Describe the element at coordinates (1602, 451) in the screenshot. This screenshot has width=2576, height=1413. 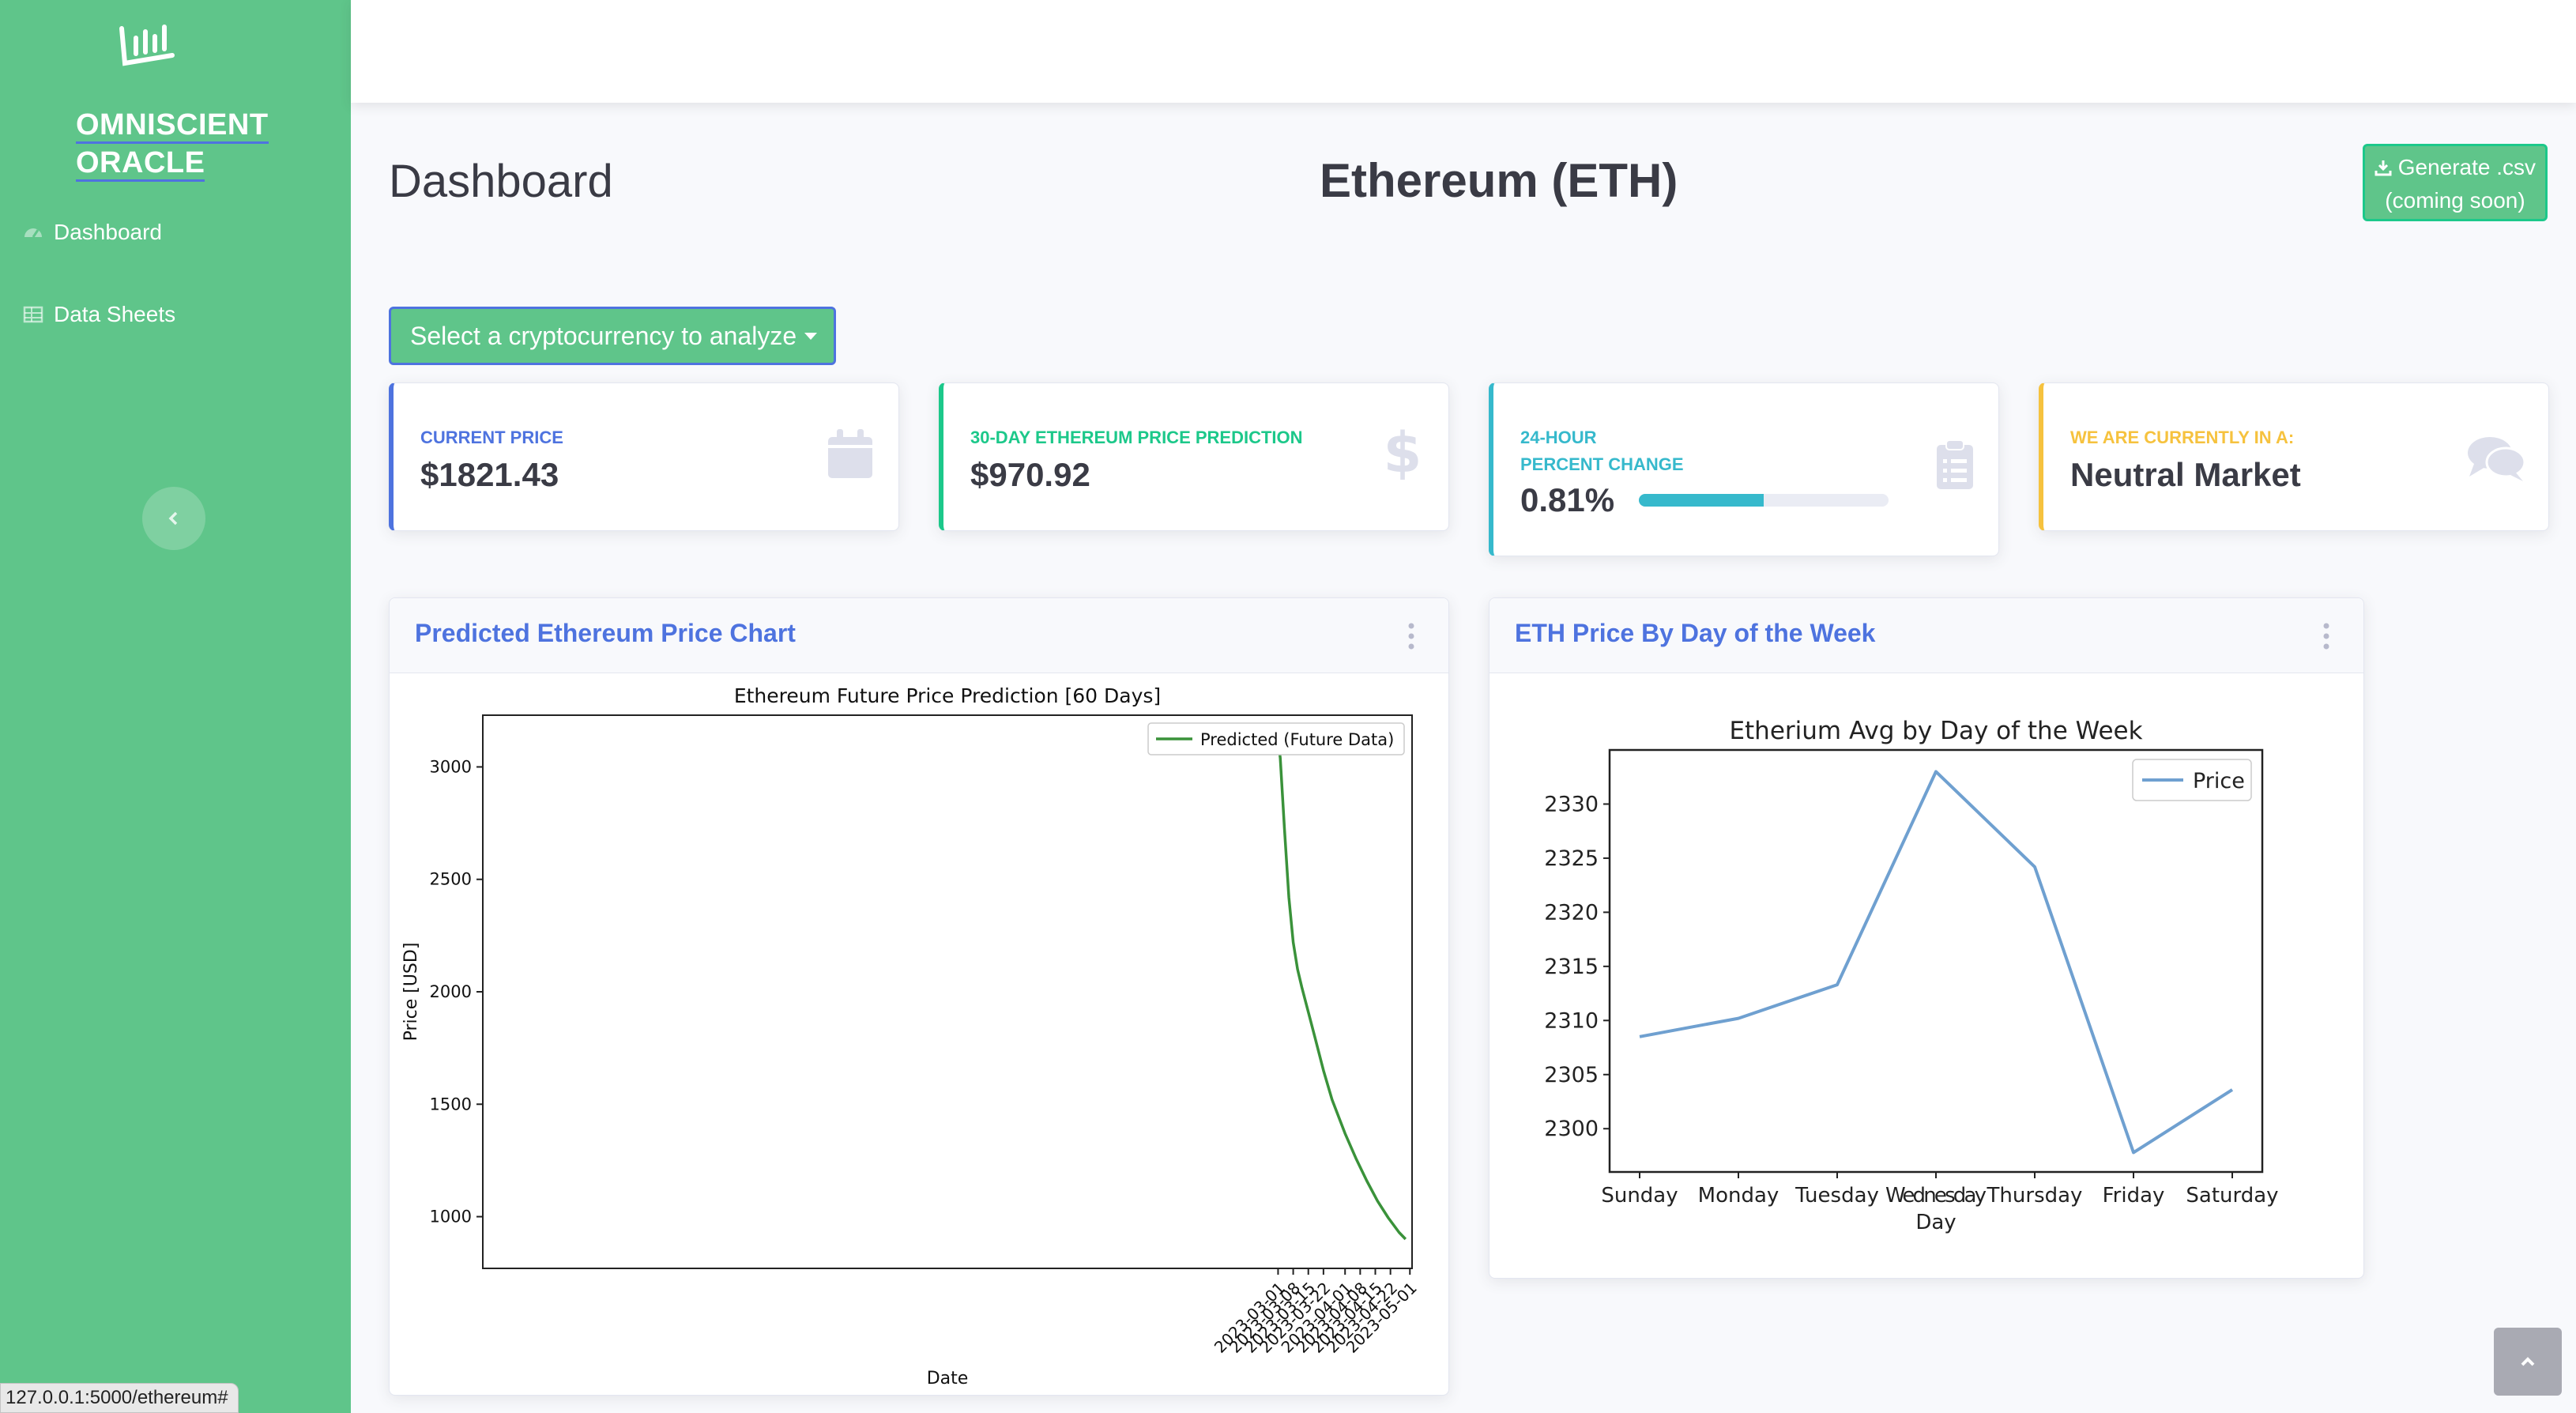
I see `percent-change-label: 24-HOUR PERCENT CHANGE` at that location.